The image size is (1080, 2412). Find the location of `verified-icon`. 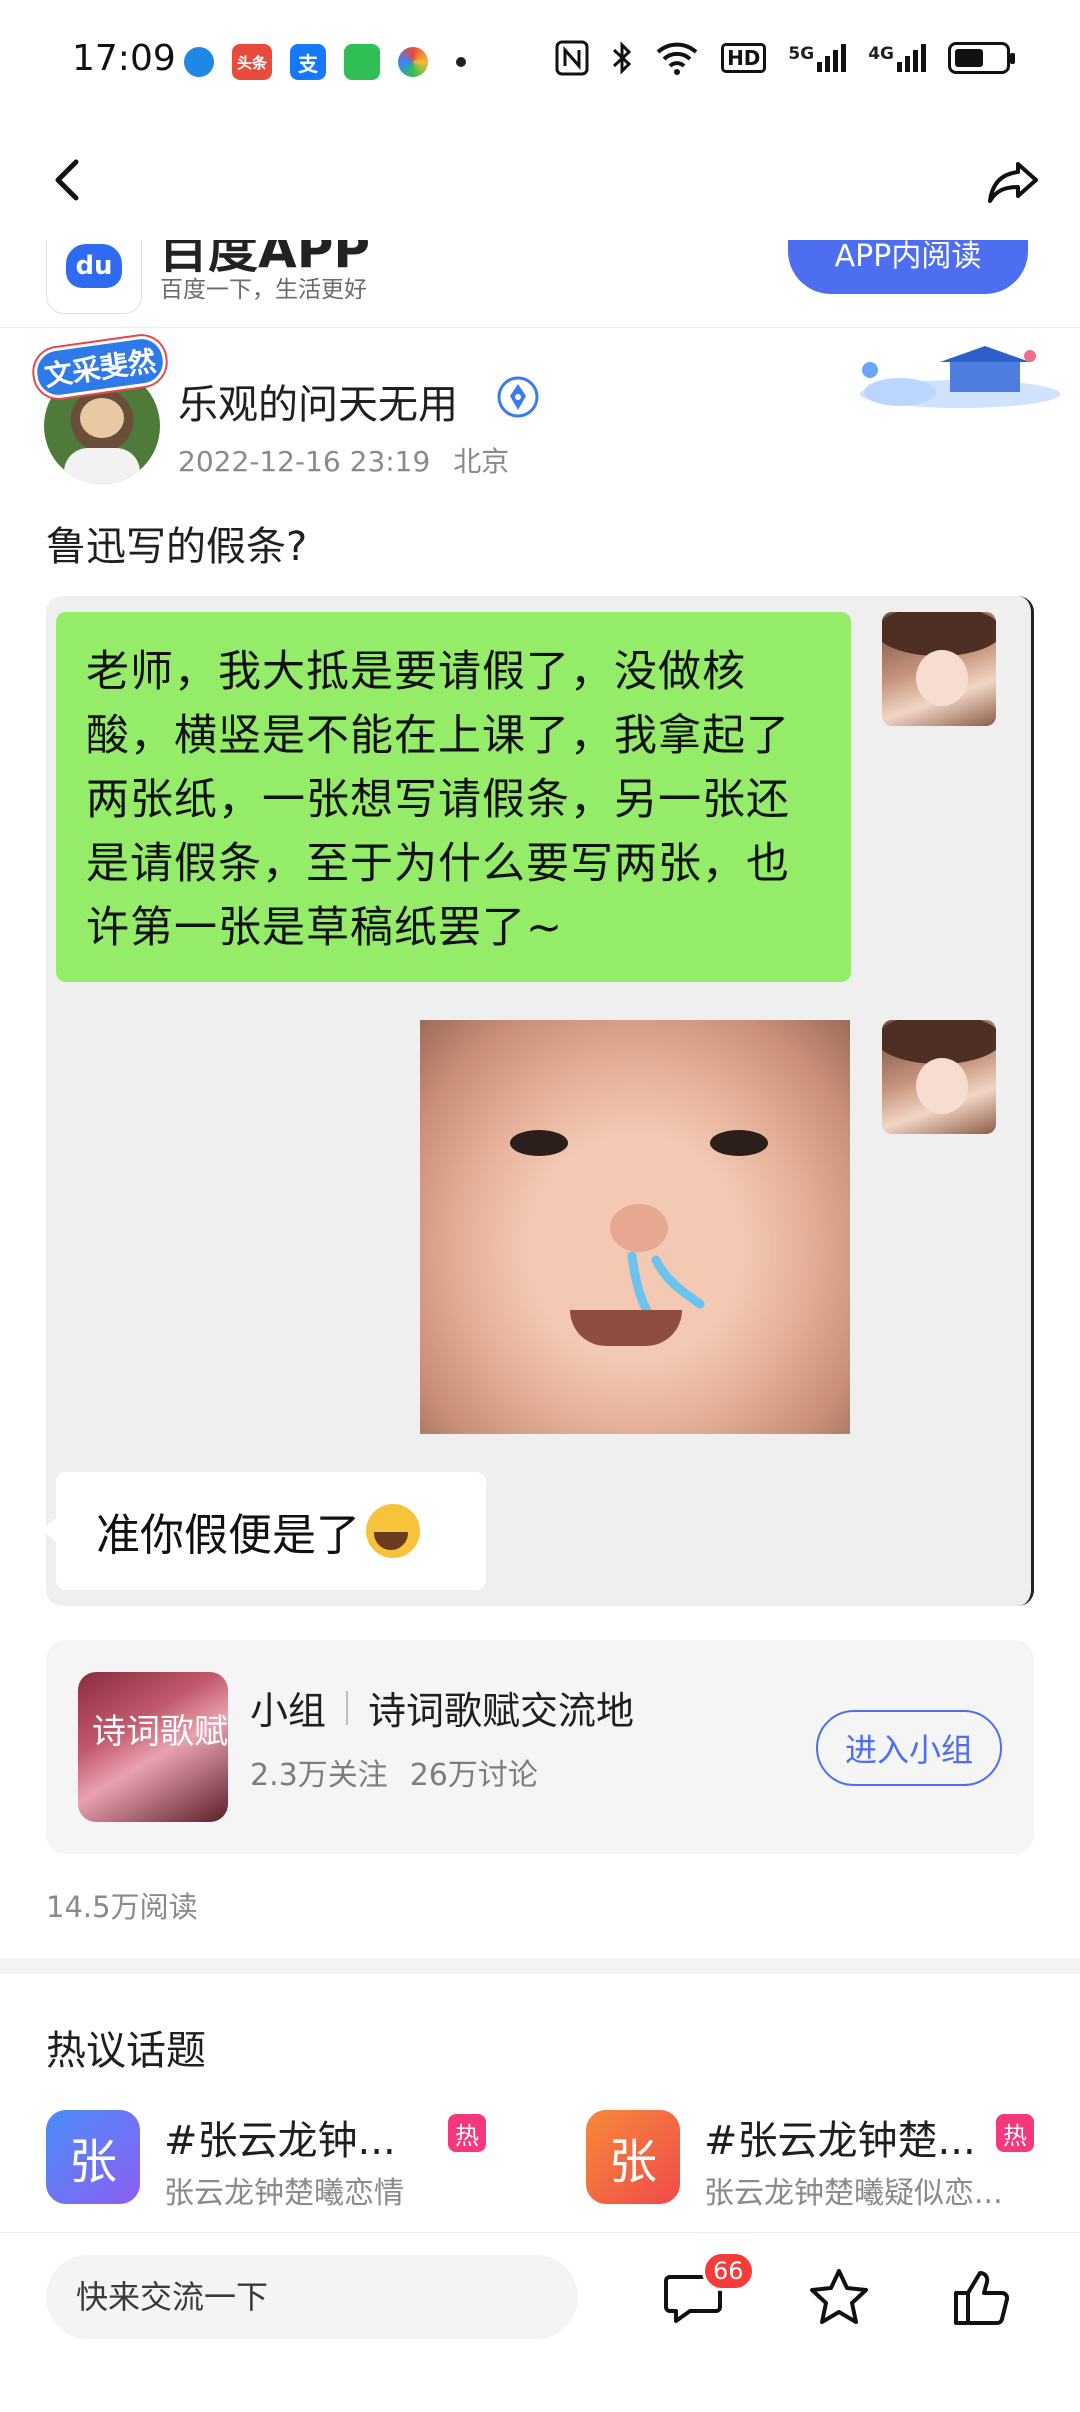

verified-icon is located at coordinates (518, 397).